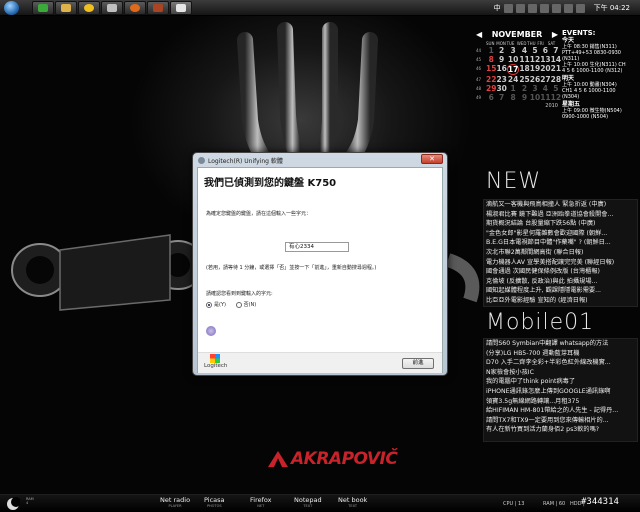 The height and width of the screenshot is (512, 640). What do you see at coordinates (13, 504) in the screenshot?
I see `moon-icon` at bounding box center [13, 504].